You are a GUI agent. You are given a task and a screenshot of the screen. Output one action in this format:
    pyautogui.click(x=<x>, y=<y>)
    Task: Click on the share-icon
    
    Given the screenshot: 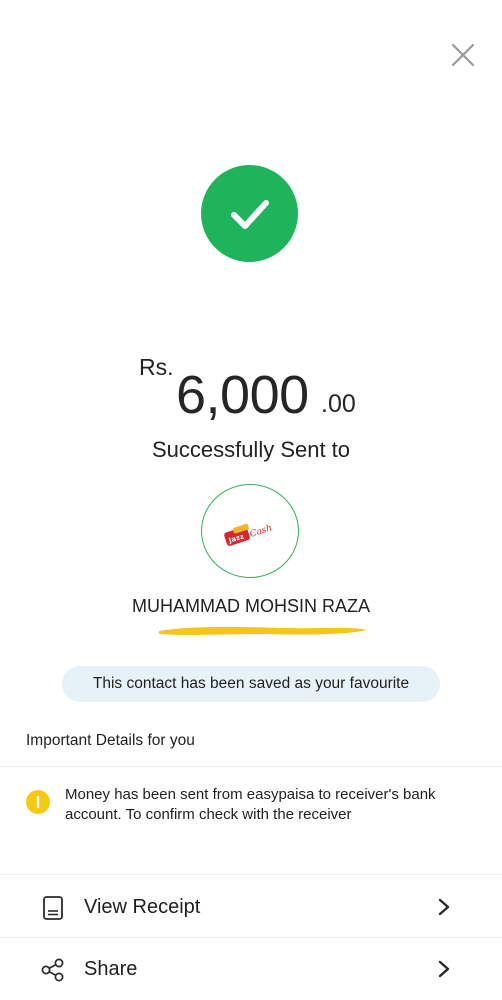 What is the action you would take?
    pyautogui.click(x=52, y=970)
    